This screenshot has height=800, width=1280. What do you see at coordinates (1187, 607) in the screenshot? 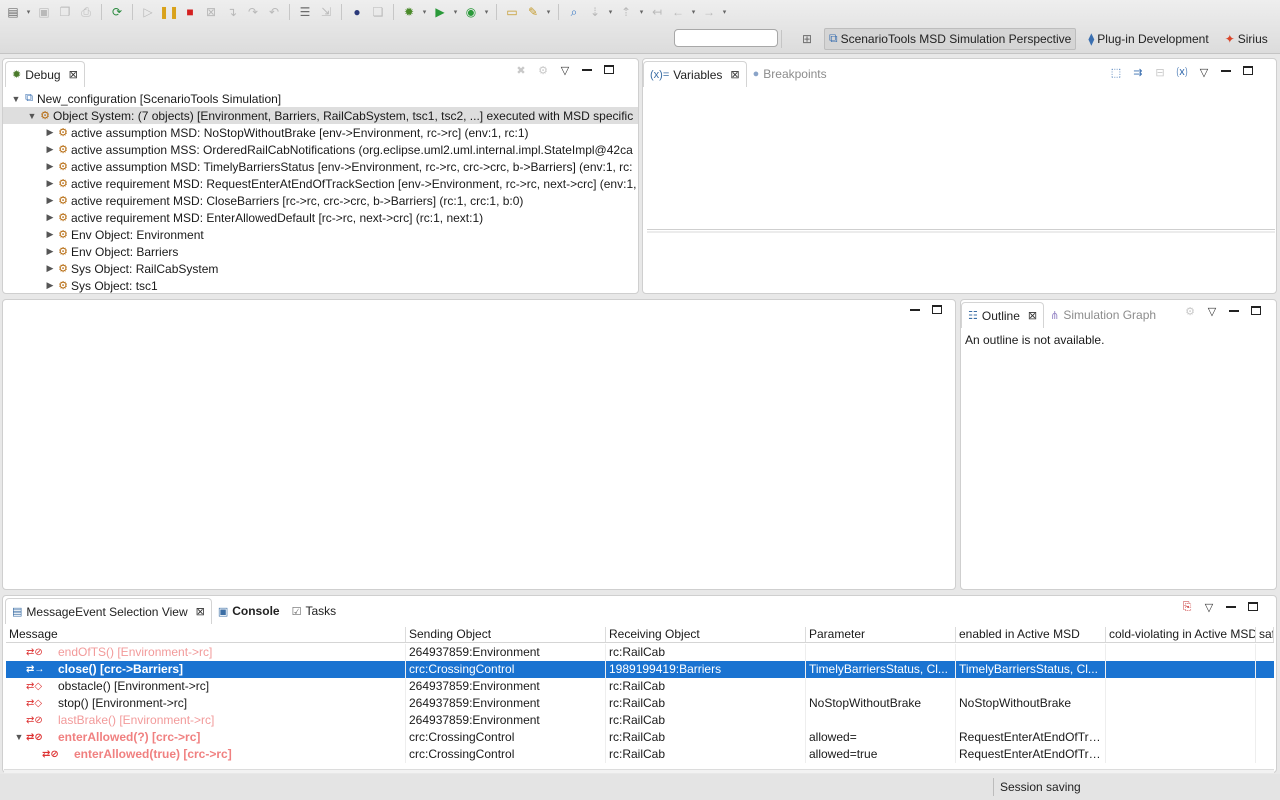
I see `pdf-export-icon: ⎘` at bounding box center [1187, 607].